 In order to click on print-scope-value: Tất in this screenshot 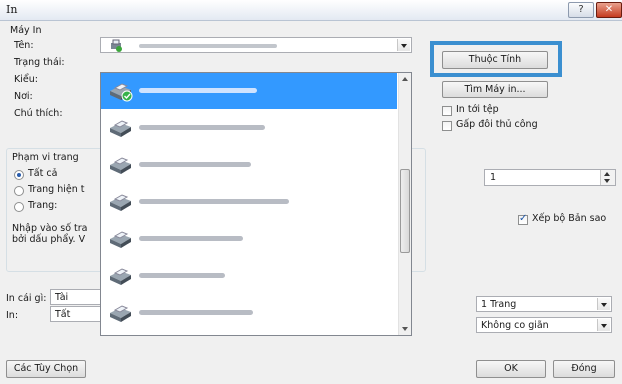, I will do `click(63, 314)`.